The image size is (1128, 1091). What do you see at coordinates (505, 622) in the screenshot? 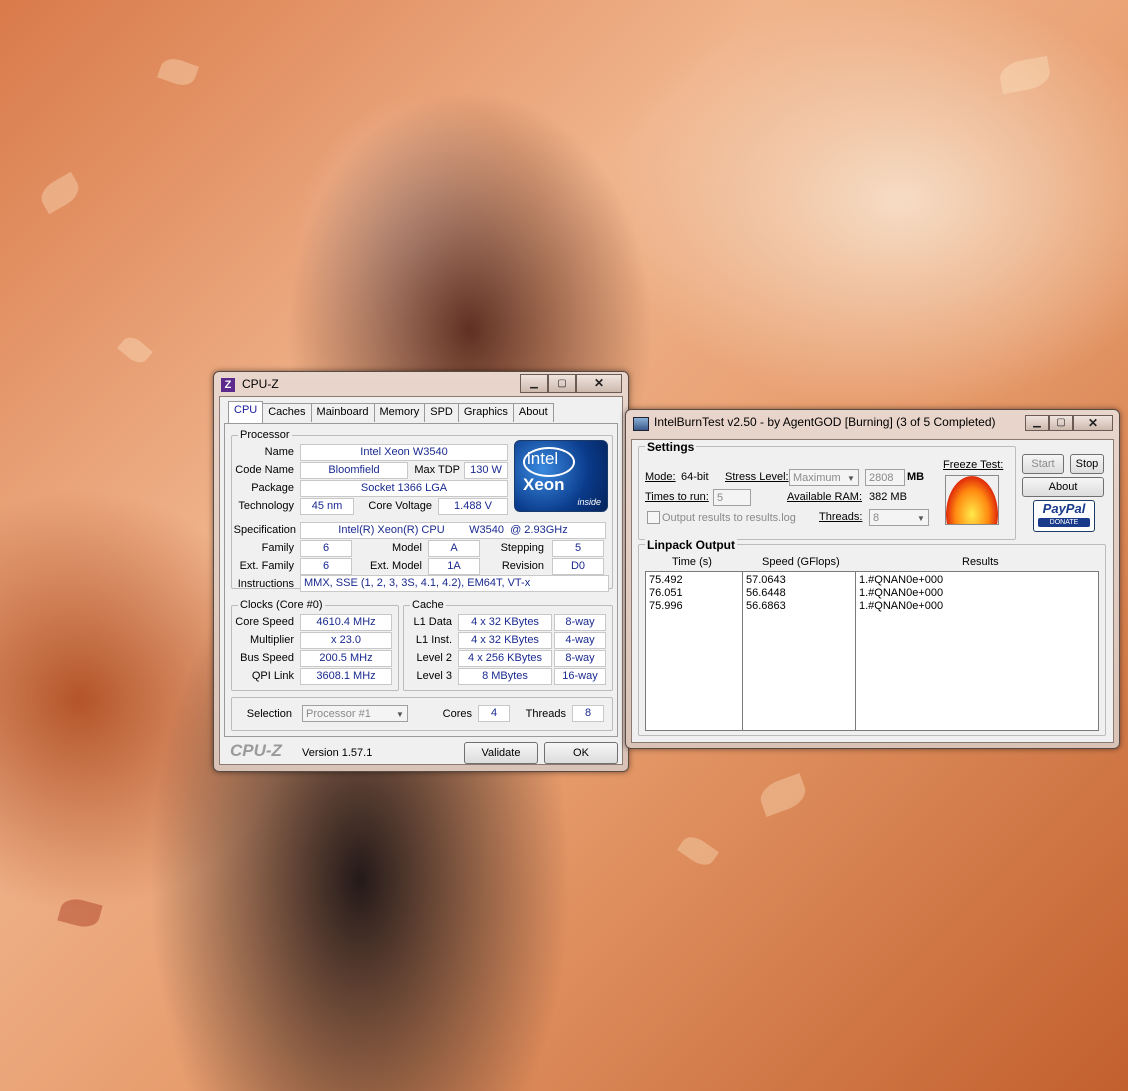
I see `cache-size-value: 4 x 32 KBytes` at bounding box center [505, 622].